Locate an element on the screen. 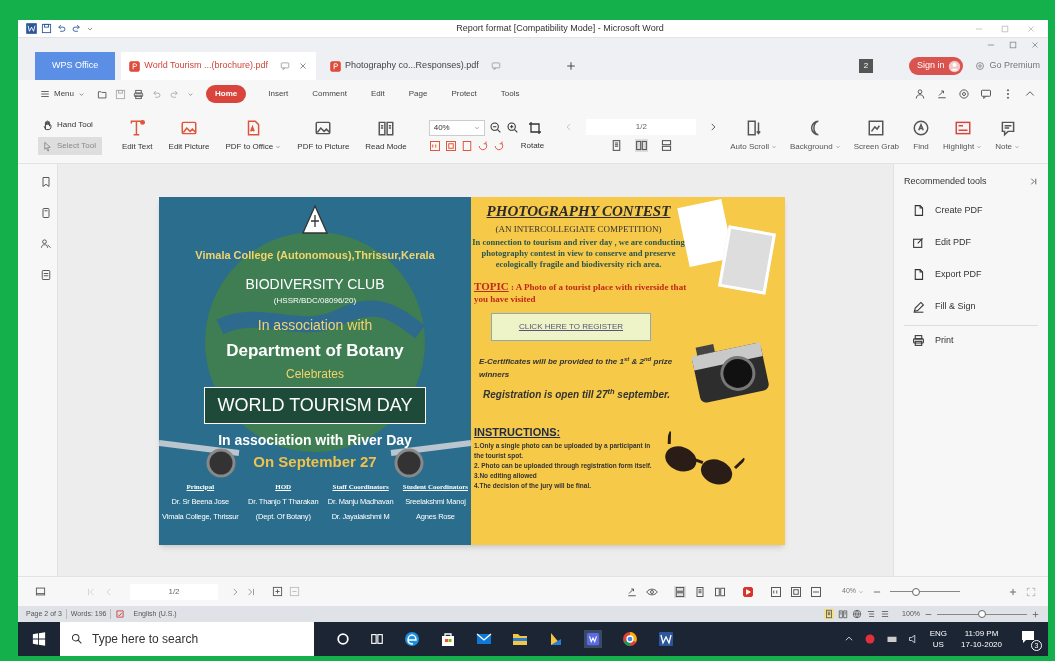 Image resolution: width=1055 pixels, height=661 pixels. river-day-text: In association with River Day is located at coordinates (315, 440).